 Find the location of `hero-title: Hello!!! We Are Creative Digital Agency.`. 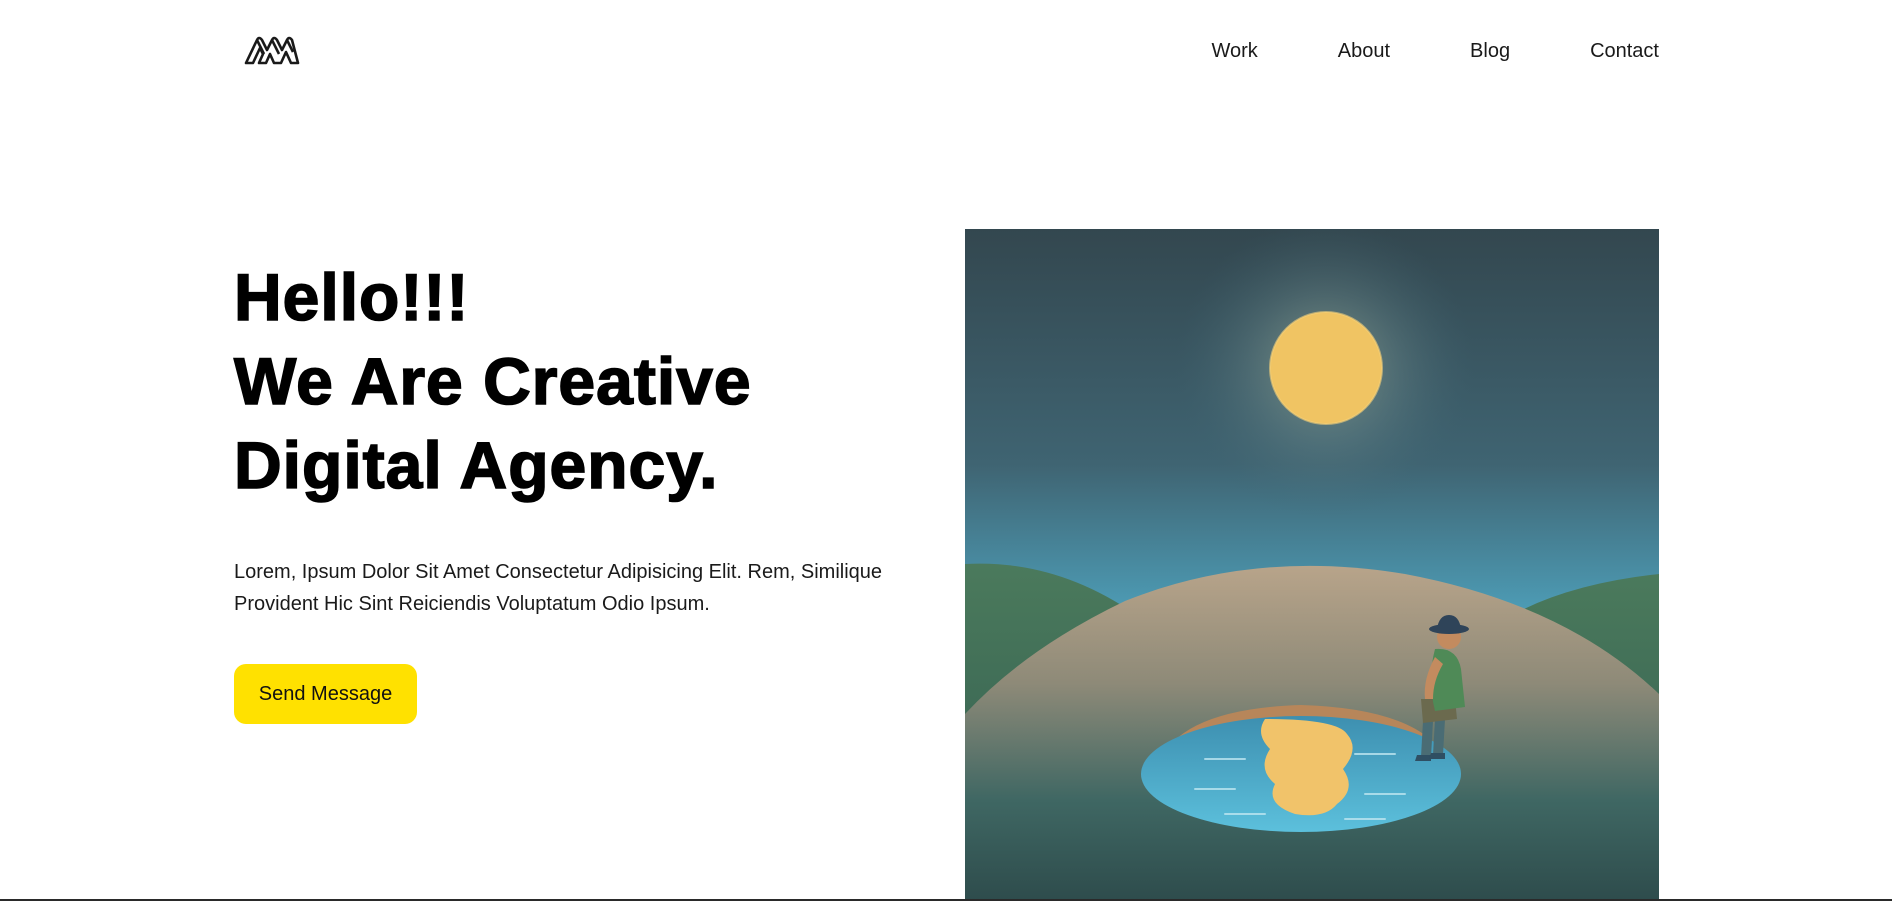

hero-title: Hello!!! We Are Creative Digital Agency. is located at coordinates (613, 381).